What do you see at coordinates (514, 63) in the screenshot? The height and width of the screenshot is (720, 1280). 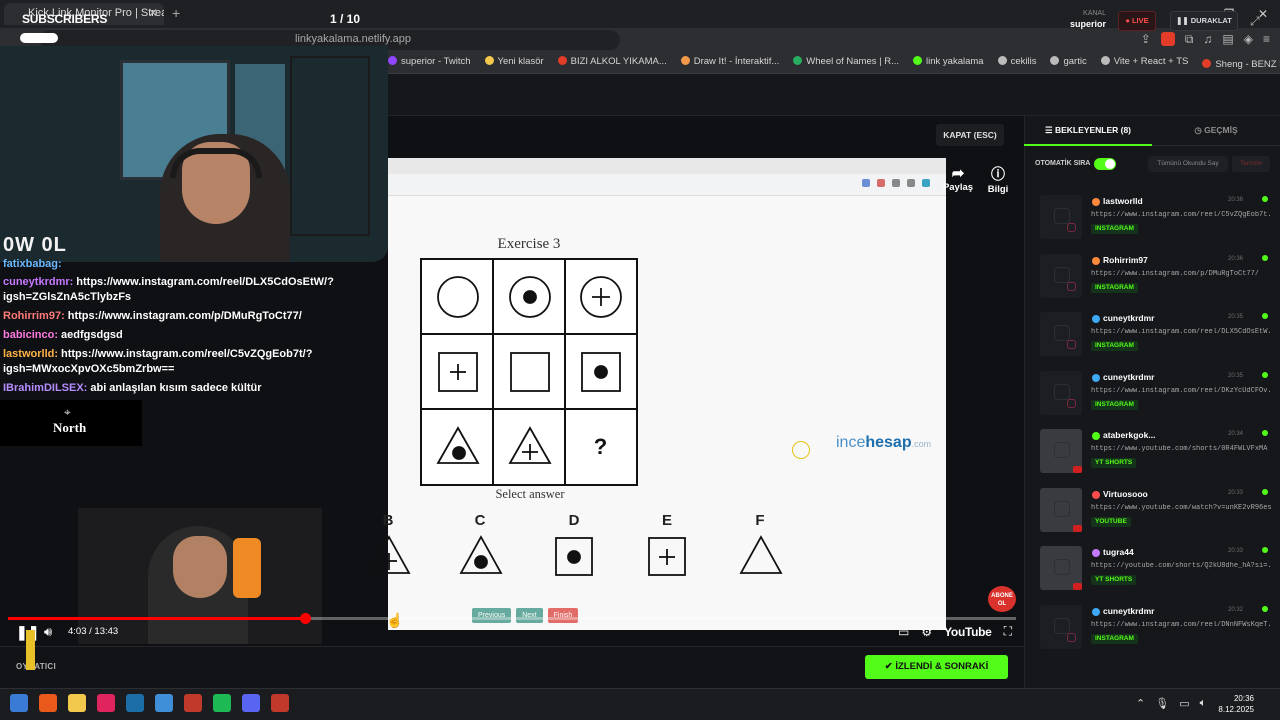 I see `bookmark-item: Yeni klasör` at bounding box center [514, 63].